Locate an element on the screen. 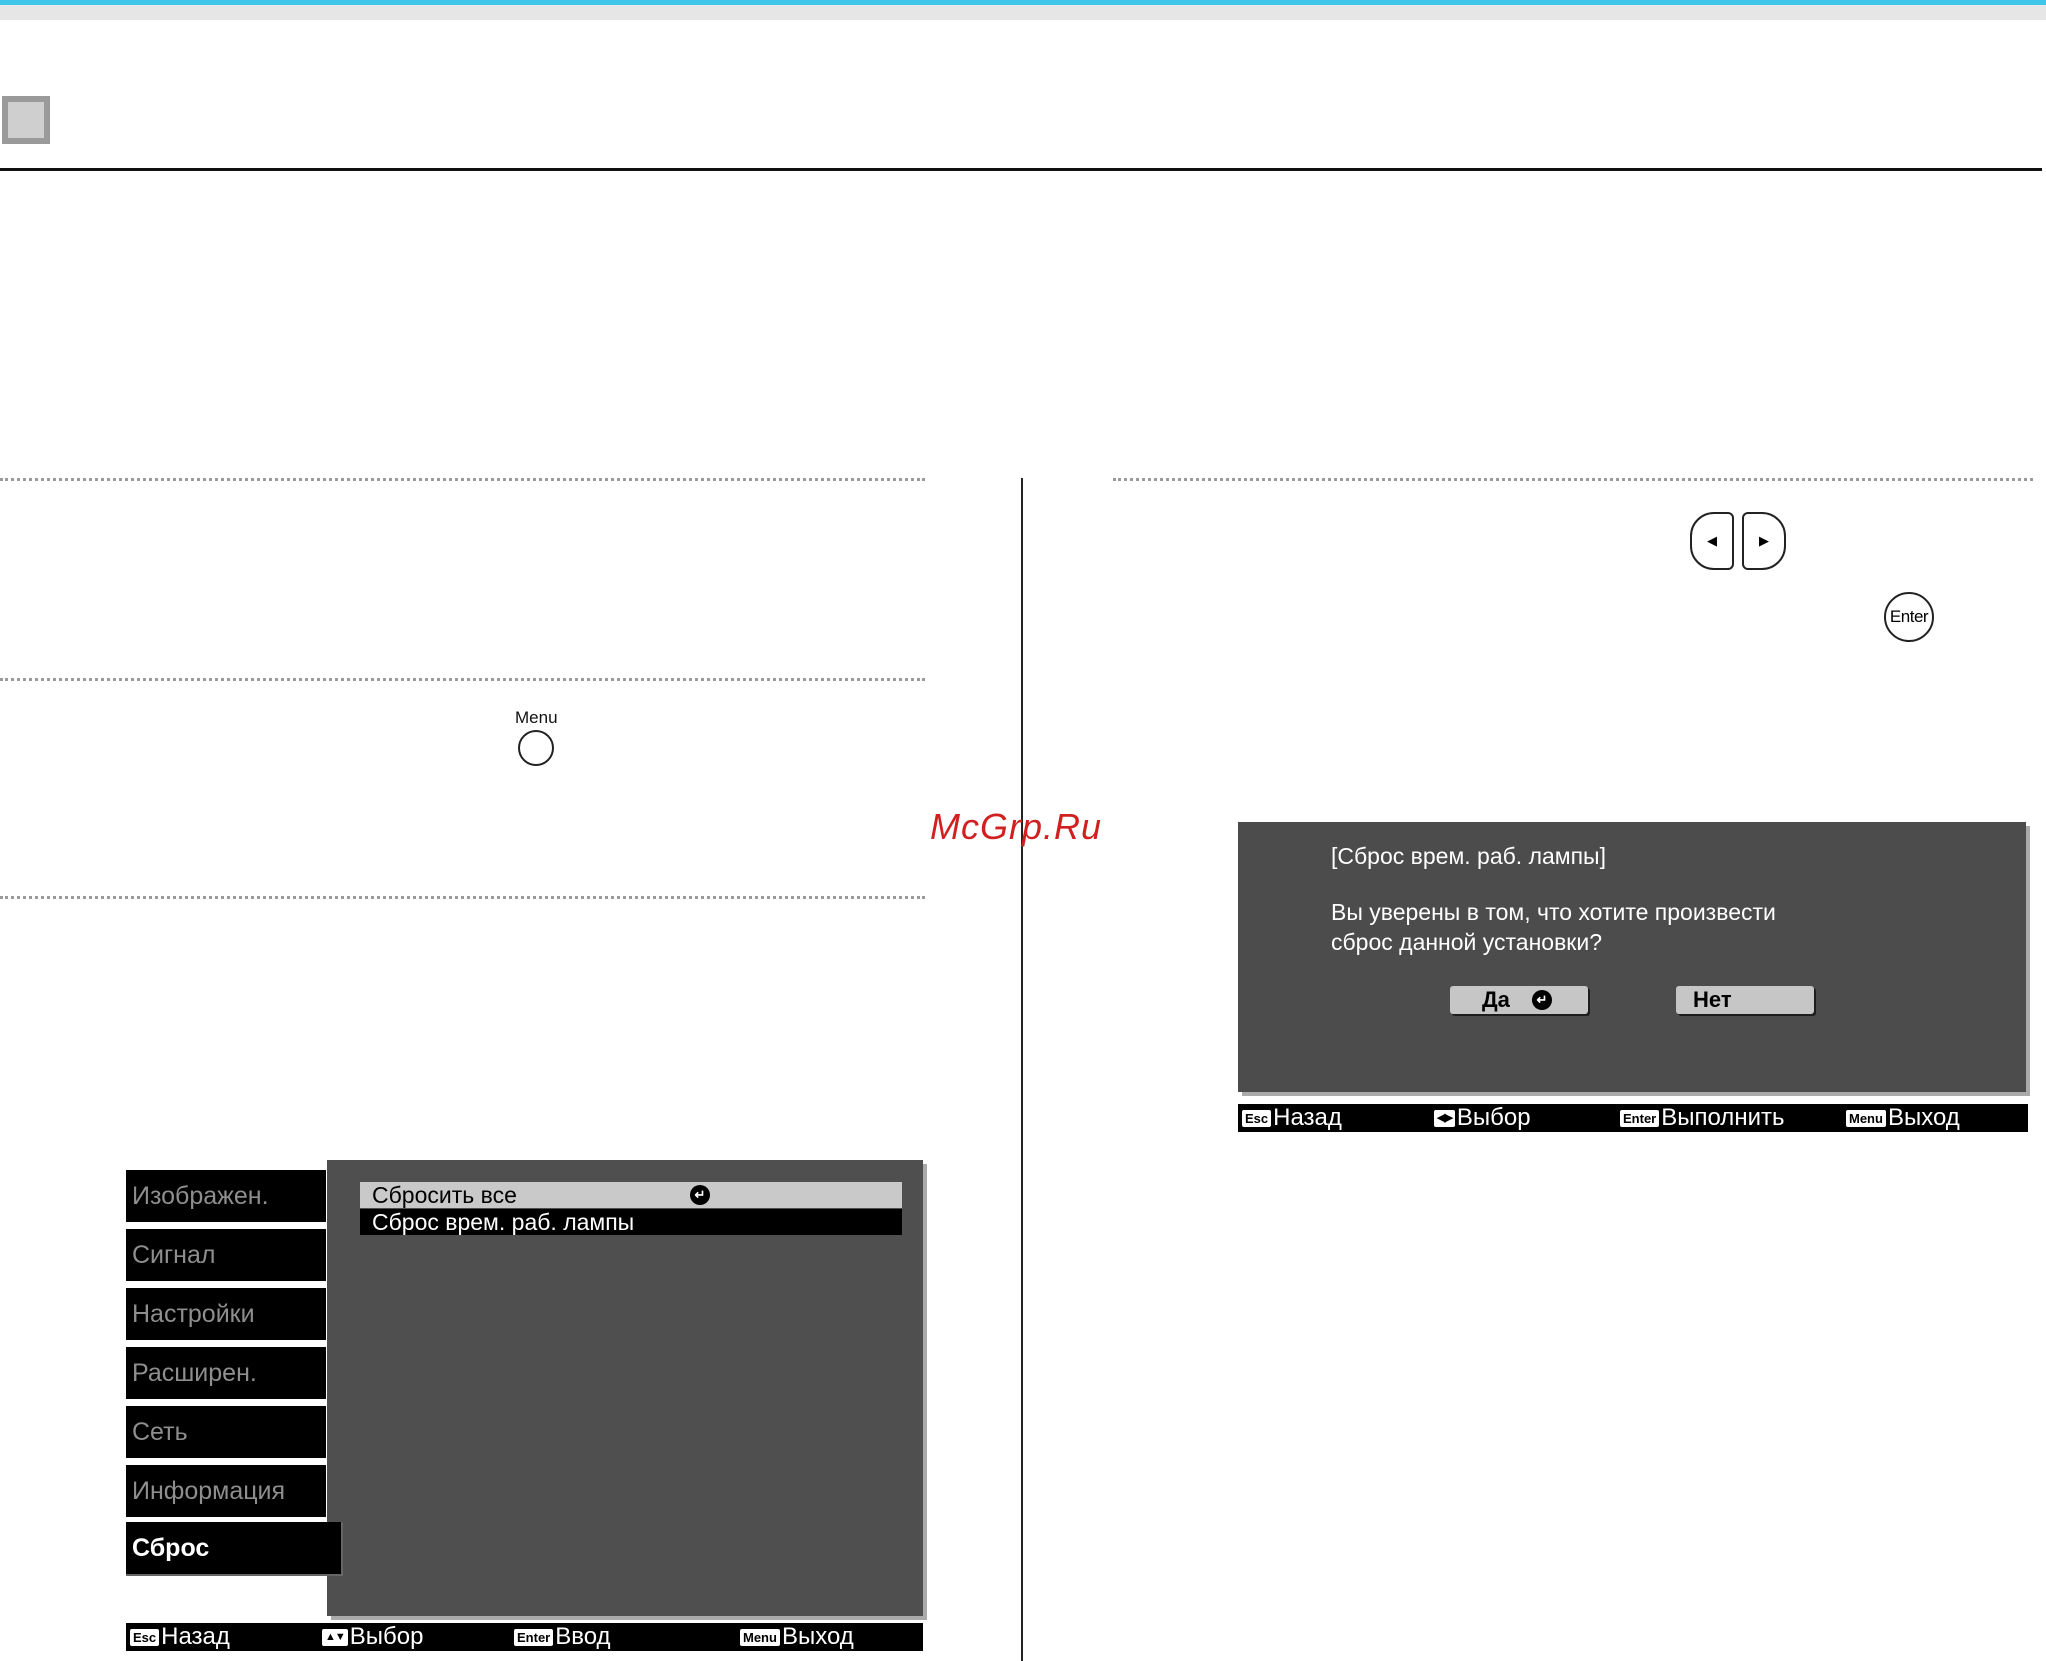 This screenshot has width=2046, height=1661. no-button: Нет is located at coordinates (1745, 1000).